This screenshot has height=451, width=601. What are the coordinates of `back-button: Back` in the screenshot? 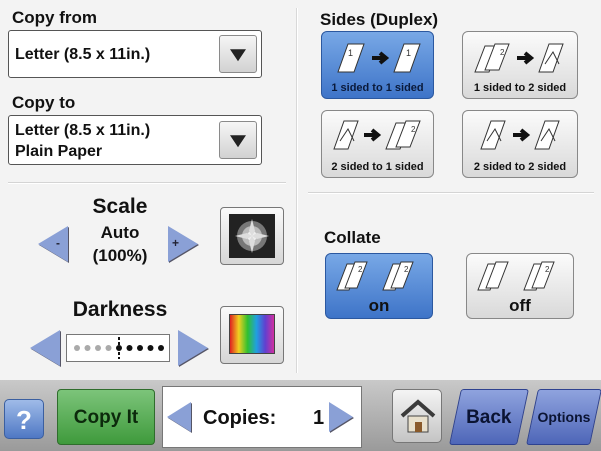 It's located at (489, 417).